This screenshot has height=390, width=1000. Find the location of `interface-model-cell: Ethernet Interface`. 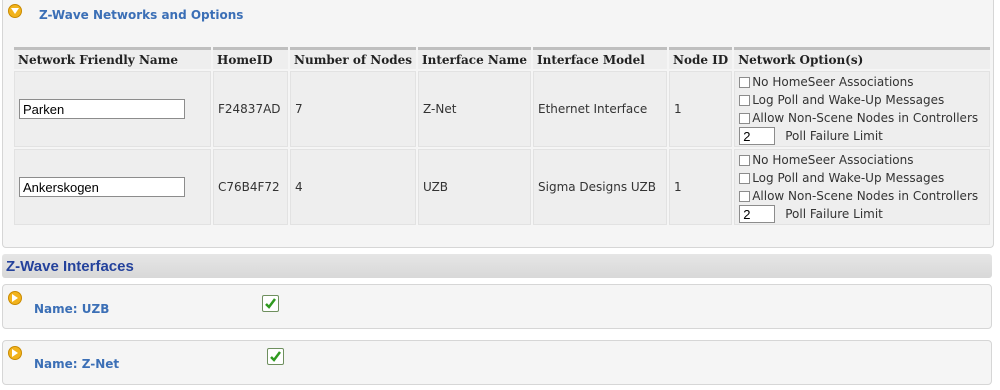

interface-model-cell: Ethernet Interface is located at coordinates (600, 109).